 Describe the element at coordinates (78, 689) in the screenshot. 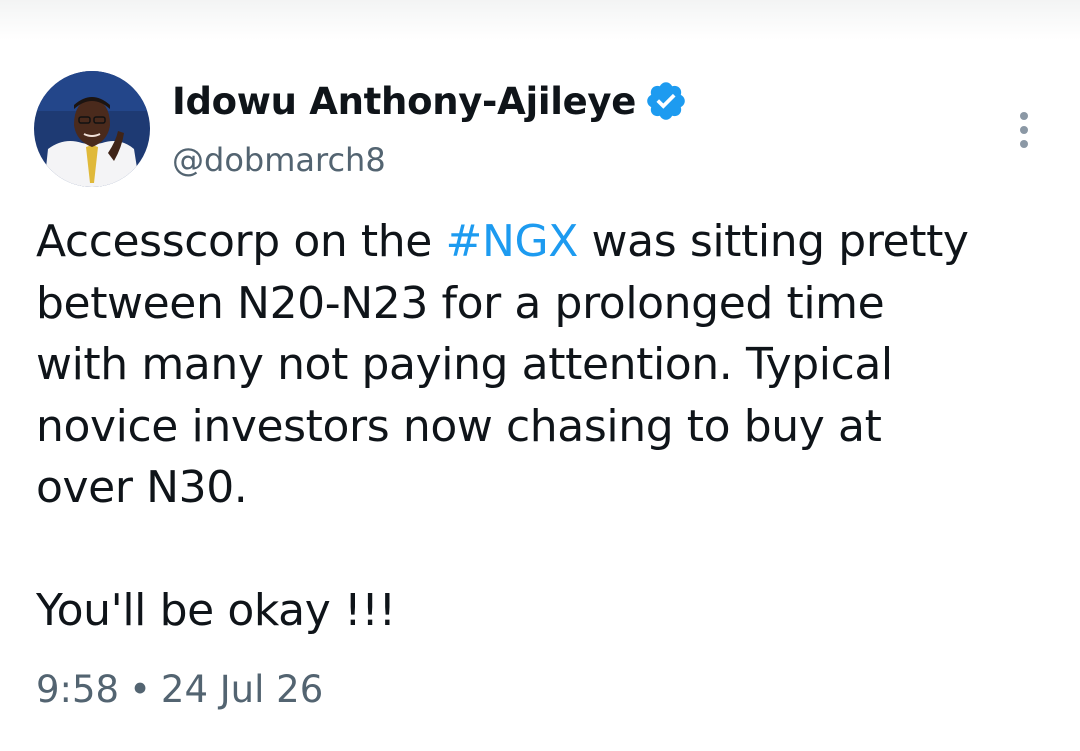

I see `tweet-time: 9:58` at that location.